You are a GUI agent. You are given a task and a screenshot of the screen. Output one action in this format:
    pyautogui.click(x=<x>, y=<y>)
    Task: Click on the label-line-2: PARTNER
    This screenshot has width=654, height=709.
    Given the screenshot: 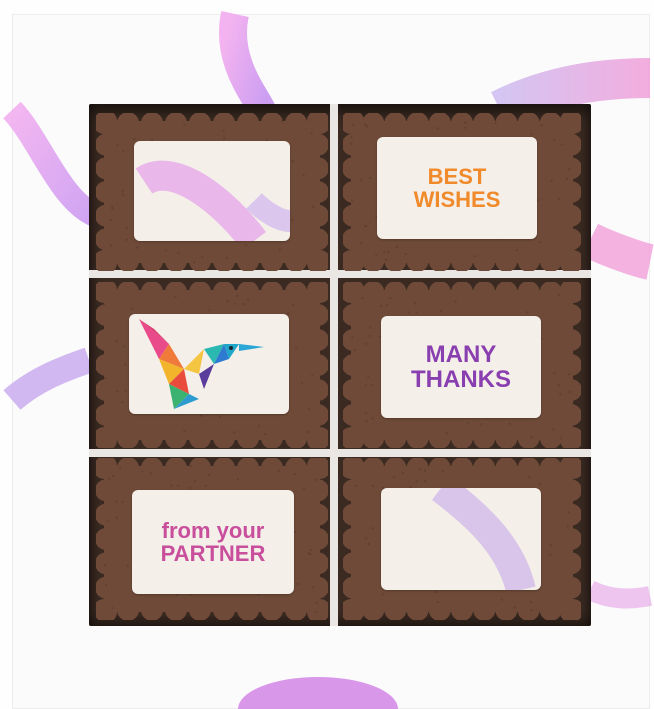 What is the action you would take?
    pyautogui.click(x=213, y=553)
    